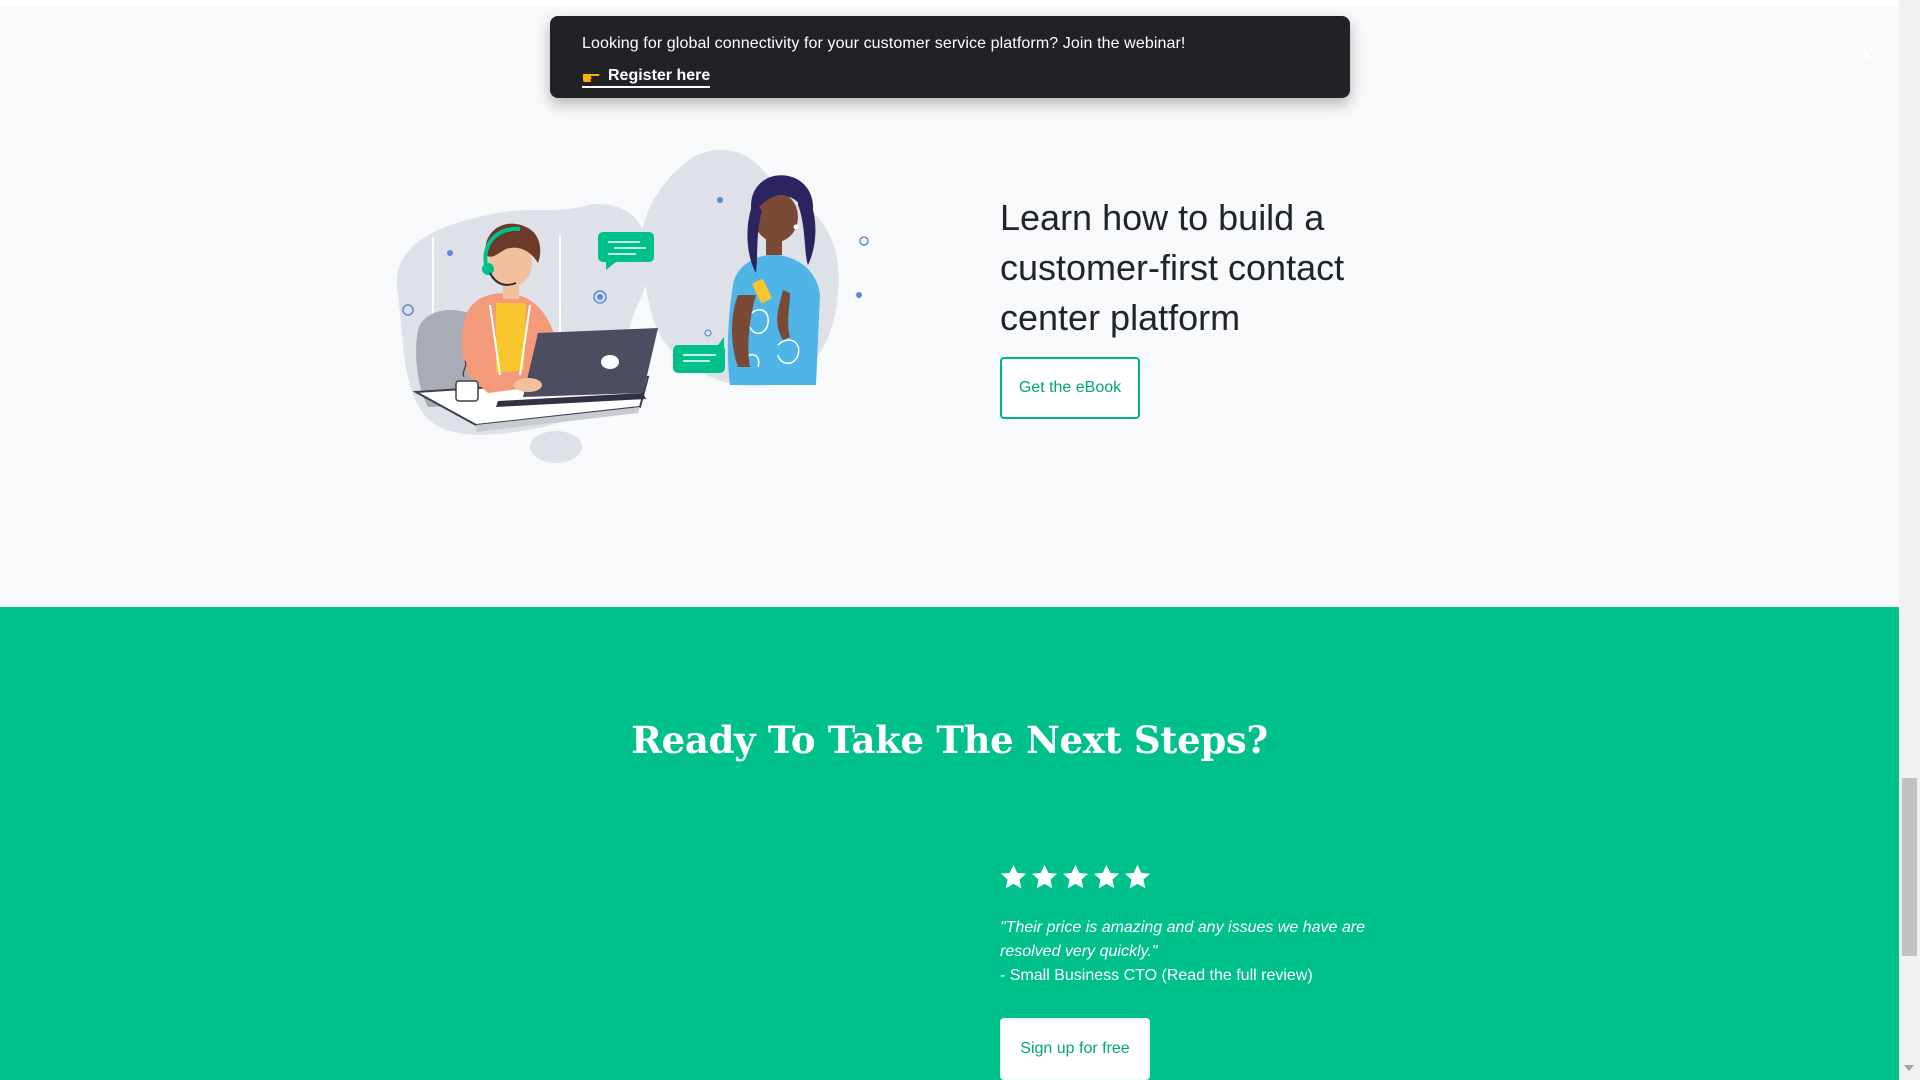  What do you see at coordinates (1075, 1049) in the screenshot?
I see `sign-up-button: Sign up for free` at bounding box center [1075, 1049].